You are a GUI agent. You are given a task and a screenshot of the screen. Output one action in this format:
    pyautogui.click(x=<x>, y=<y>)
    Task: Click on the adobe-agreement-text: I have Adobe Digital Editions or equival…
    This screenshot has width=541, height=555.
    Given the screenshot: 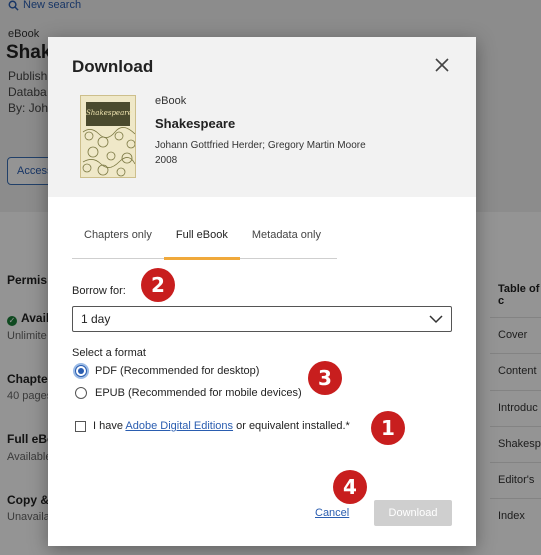 What is the action you would take?
    pyautogui.click(x=221, y=426)
    